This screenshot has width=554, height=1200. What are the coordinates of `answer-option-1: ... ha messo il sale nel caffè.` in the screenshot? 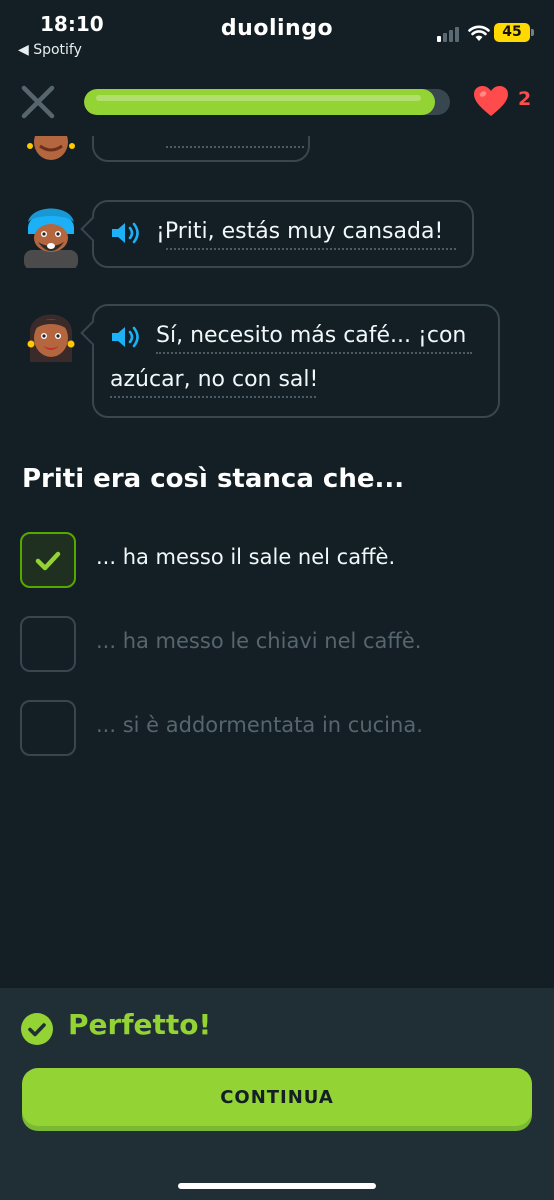 It's located at (280, 562).